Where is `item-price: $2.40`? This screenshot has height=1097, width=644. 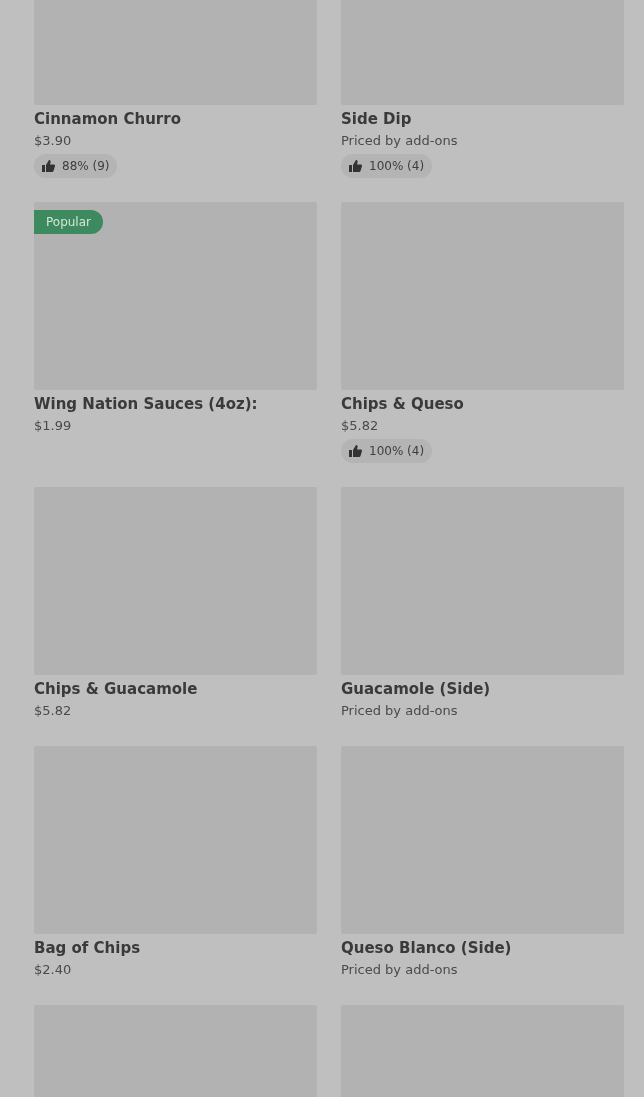 item-price: $2.40 is located at coordinates (53, 970).